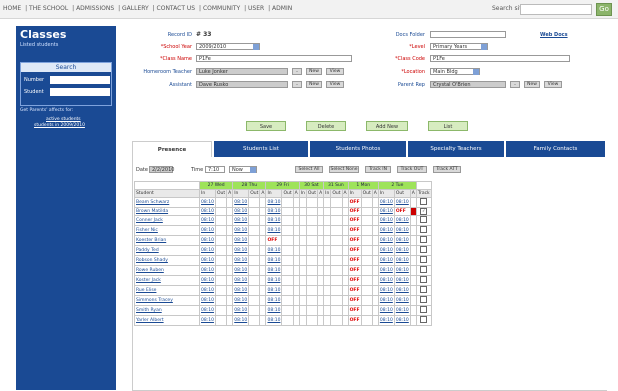  What do you see at coordinates (135, 8) in the screenshot?
I see `nav-link-gallery: GALLERY` at bounding box center [135, 8].